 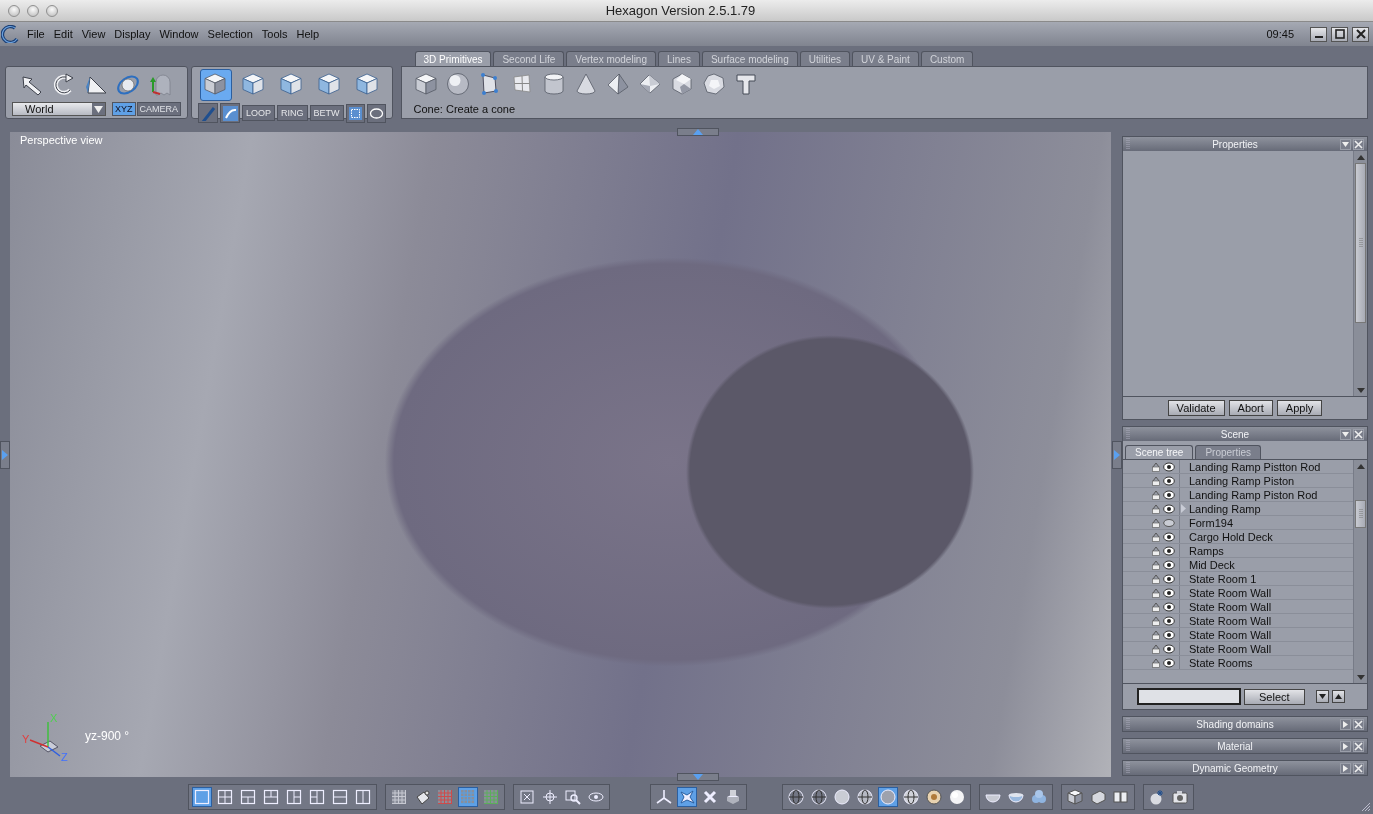 I want to click on scene-tree-row: State Rooms, so click(x=1238, y=663).